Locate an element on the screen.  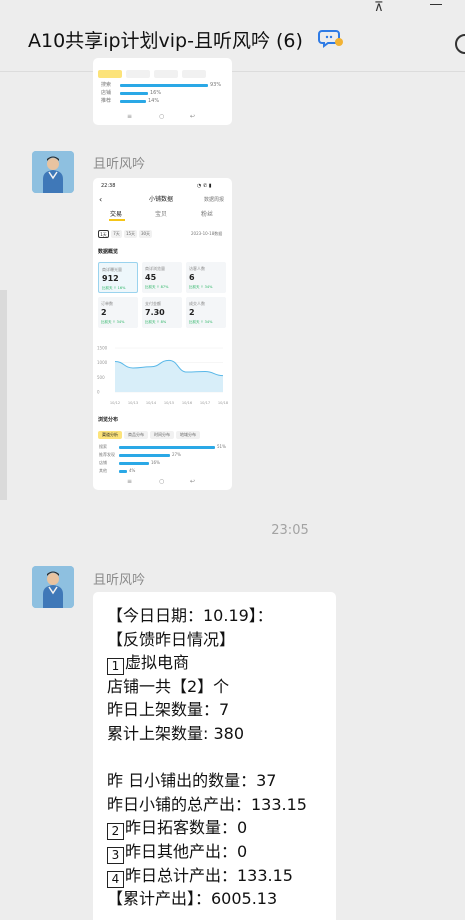
dist-label: 店铺 is located at coordinates (103, 462).